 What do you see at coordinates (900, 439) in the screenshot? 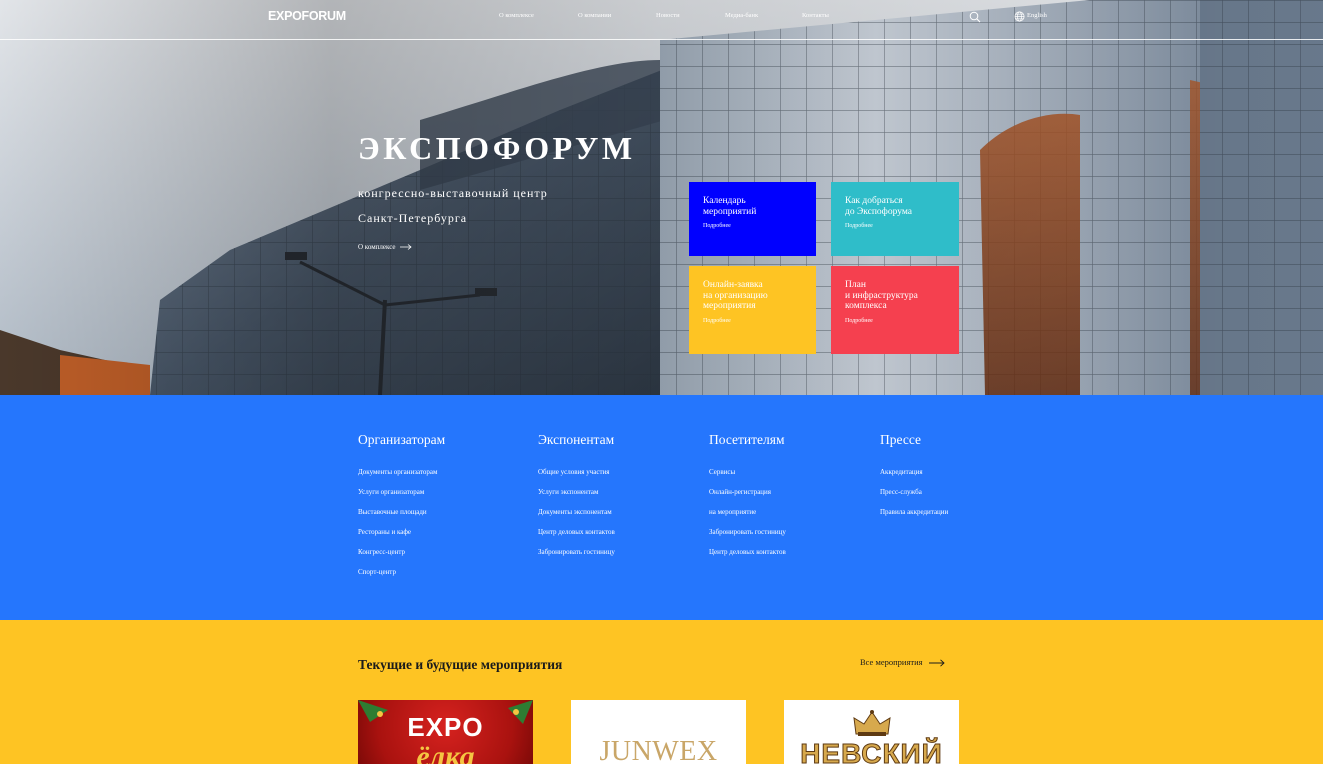
I see `column-heading: Прессе` at bounding box center [900, 439].